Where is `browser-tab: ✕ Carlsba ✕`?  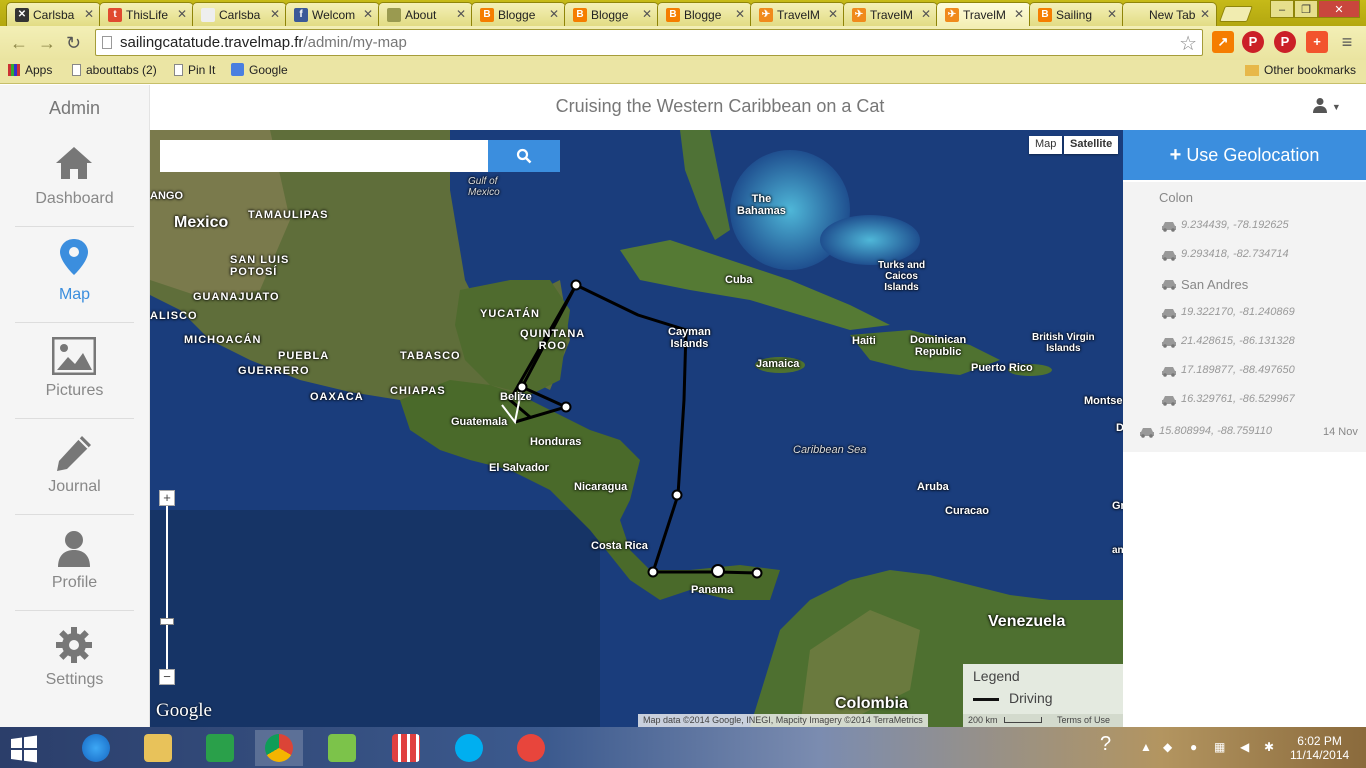 browser-tab: ✕ Carlsba ✕ is located at coordinates (53, 14).